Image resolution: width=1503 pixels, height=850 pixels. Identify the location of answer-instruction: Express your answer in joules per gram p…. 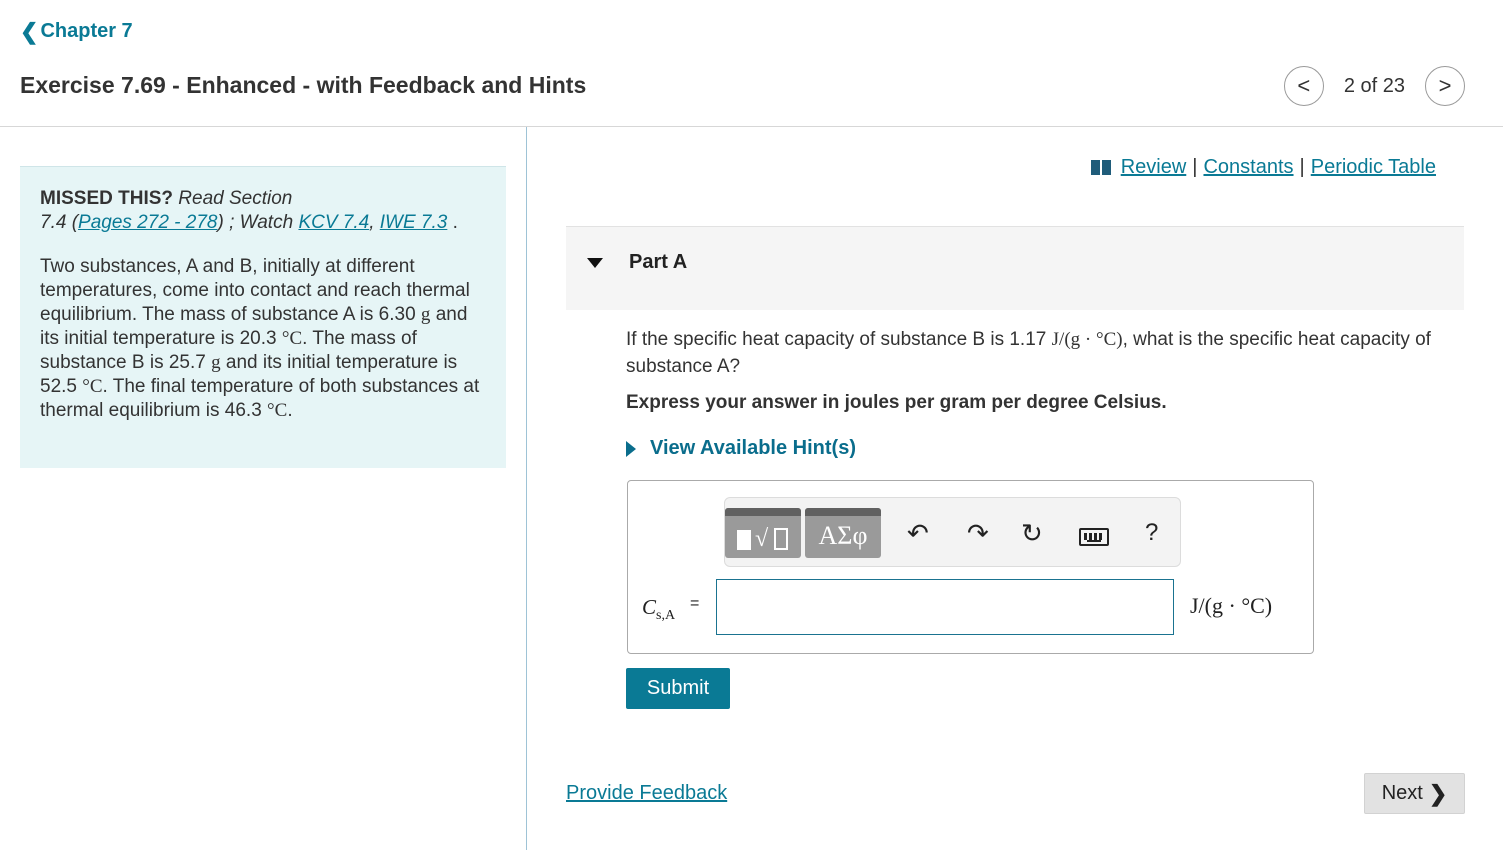
(896, 402).